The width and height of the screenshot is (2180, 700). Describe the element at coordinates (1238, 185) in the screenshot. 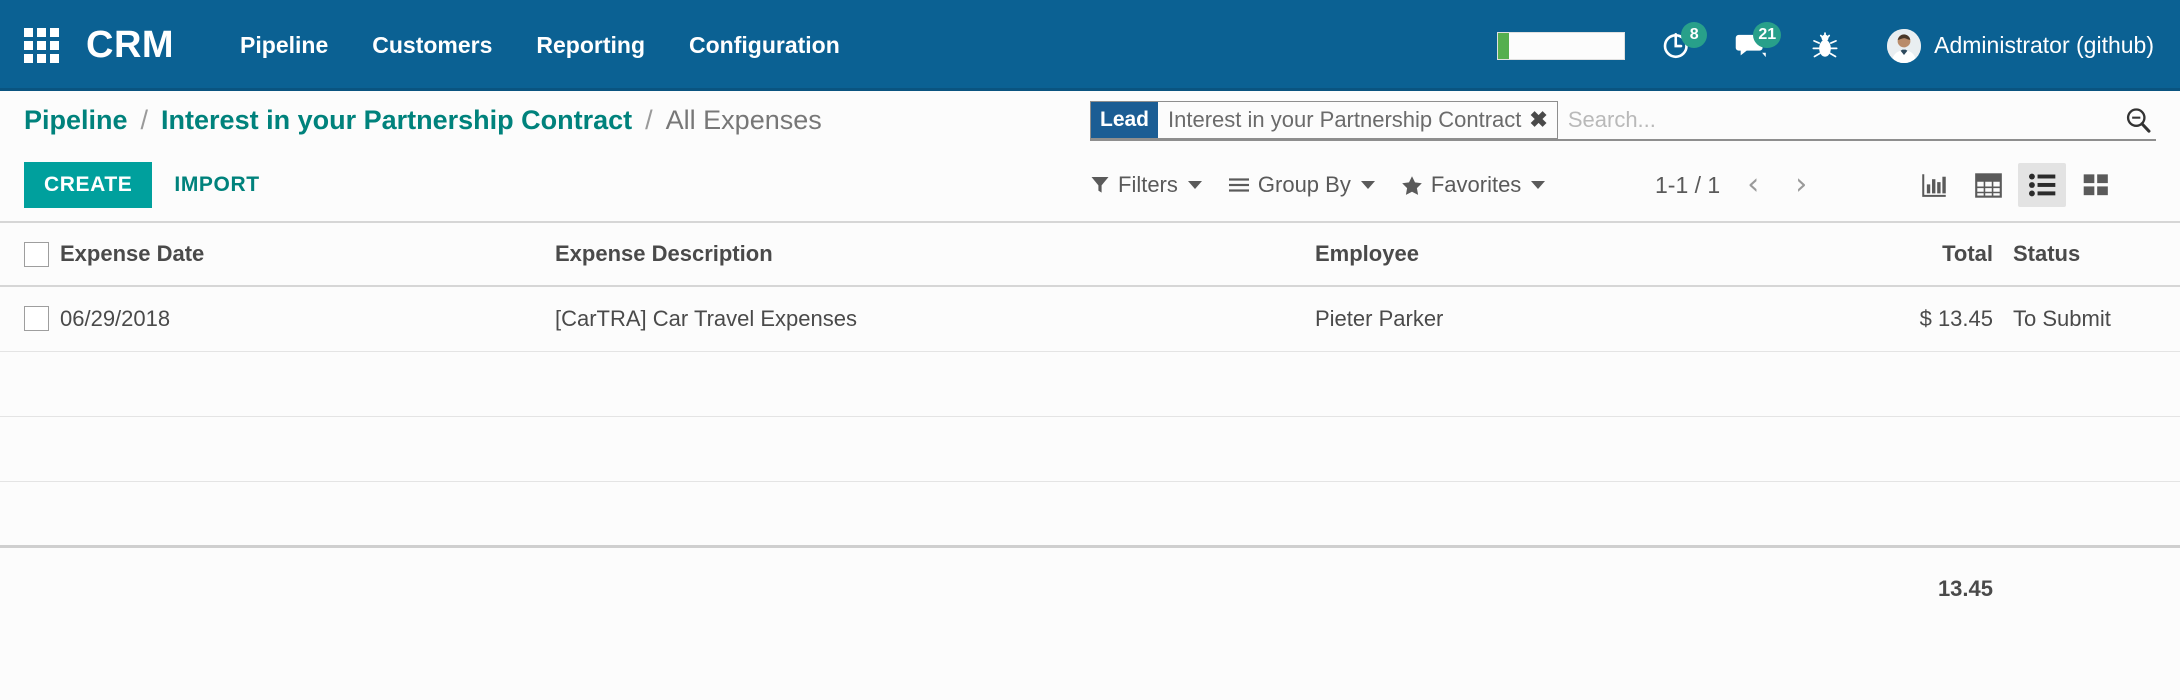

I see `hamburger-icon` at that location.